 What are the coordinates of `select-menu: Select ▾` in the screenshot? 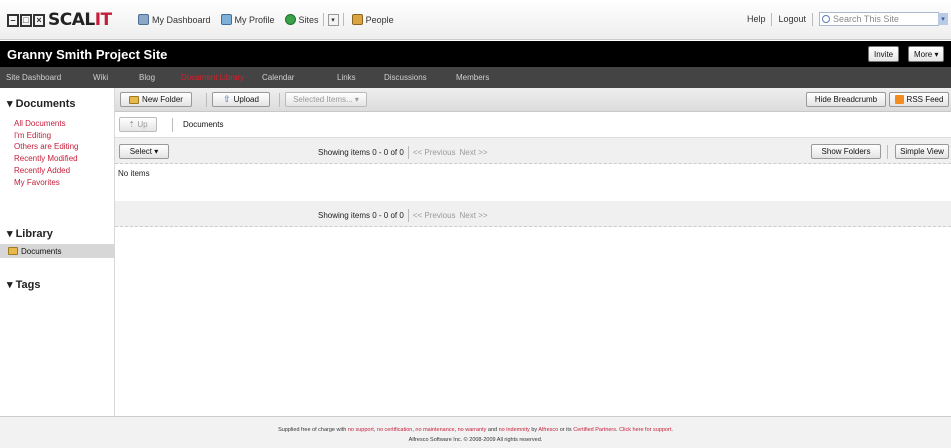 It's located at (144, 151).